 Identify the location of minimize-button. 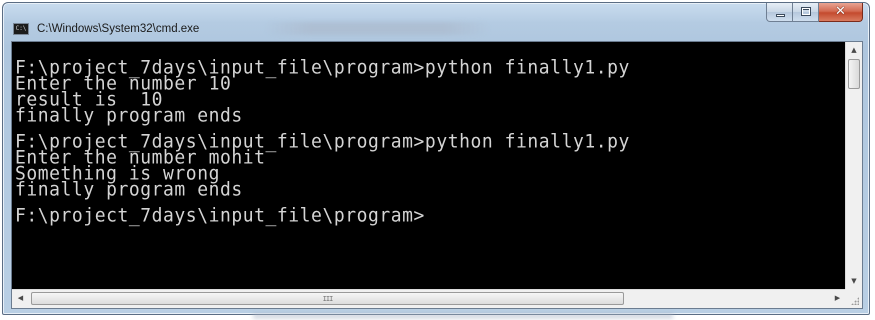
(779, 12).